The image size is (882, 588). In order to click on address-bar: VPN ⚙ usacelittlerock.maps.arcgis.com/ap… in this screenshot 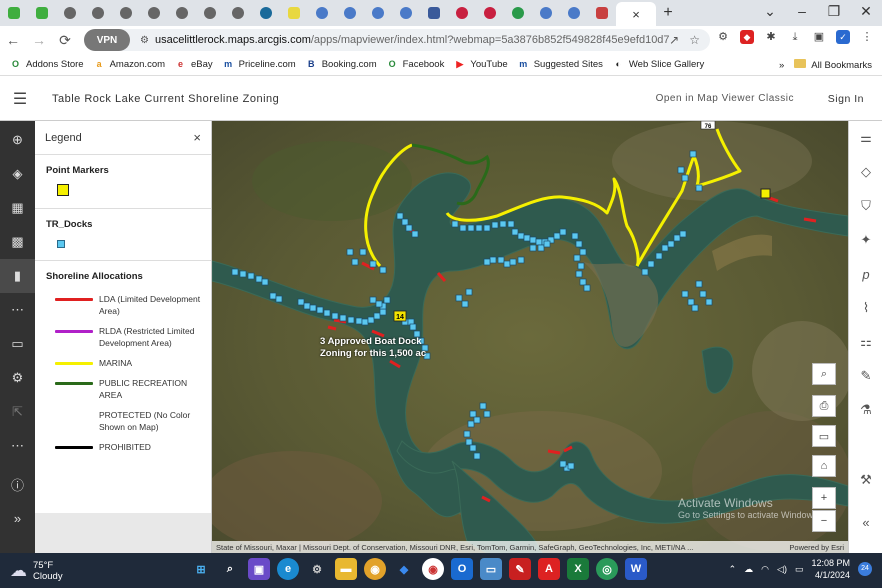, I will do `click(397, 40)`.